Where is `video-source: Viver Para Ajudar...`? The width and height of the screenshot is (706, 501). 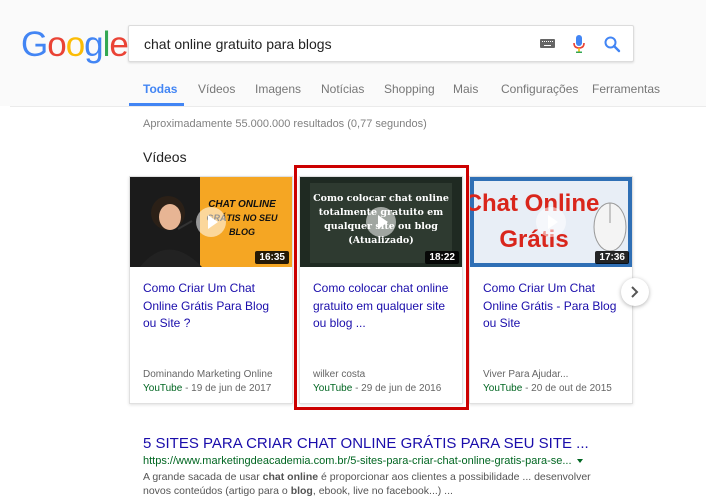
video-source: Viver Para Ajudar... is located at coordinates (526, 374).